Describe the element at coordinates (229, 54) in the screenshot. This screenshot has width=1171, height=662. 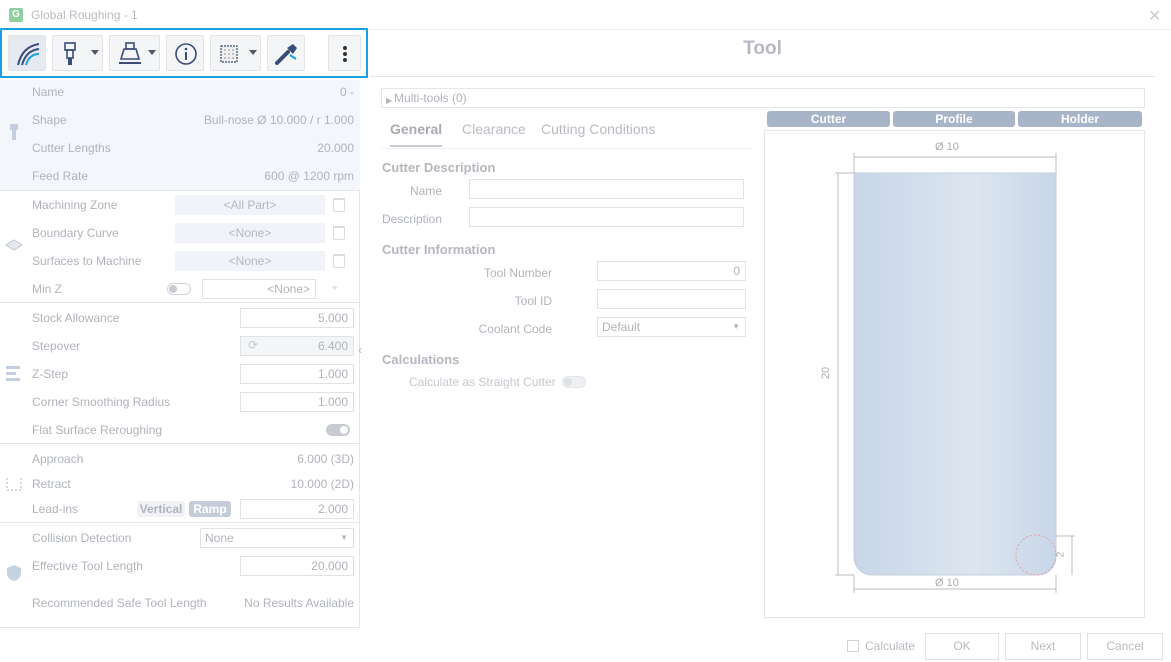
I see `pattern-icon` at that location.